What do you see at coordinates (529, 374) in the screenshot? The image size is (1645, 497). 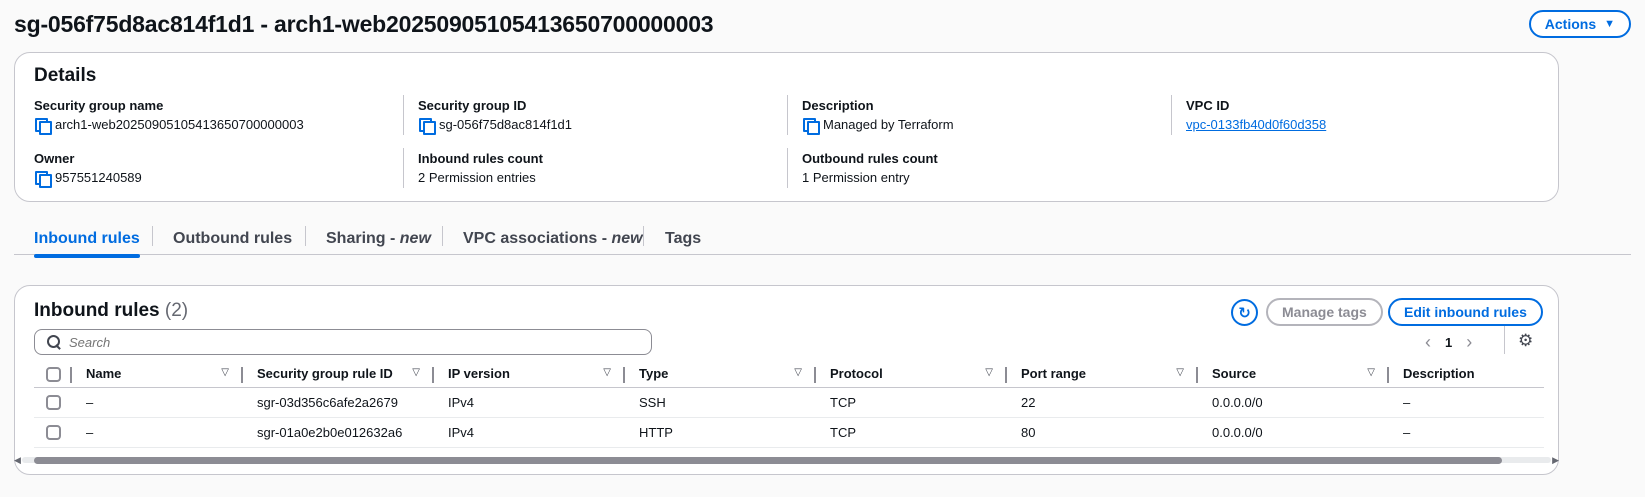 I see `col-header-ip-version: IP version ▽` at bounding box center [529, 374].